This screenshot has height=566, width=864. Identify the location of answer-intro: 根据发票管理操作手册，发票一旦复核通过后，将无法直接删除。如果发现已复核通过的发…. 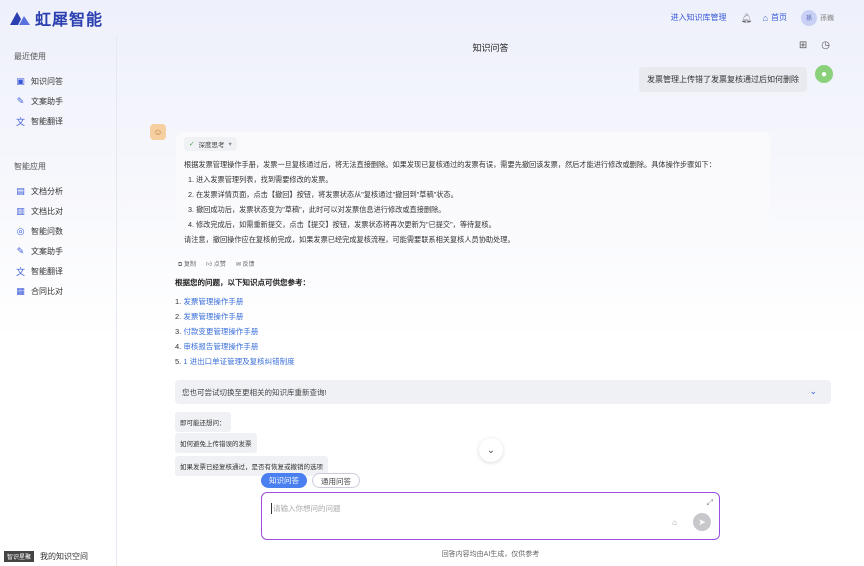
(450, 164).